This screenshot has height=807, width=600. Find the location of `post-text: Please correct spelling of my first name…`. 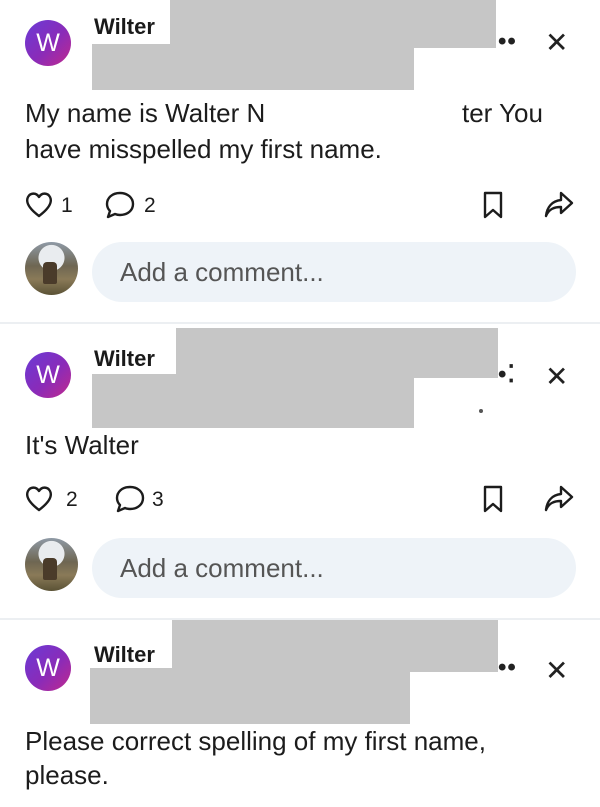

post-text: Please correct spelling of my first name… is located at coordinates (255, 741).